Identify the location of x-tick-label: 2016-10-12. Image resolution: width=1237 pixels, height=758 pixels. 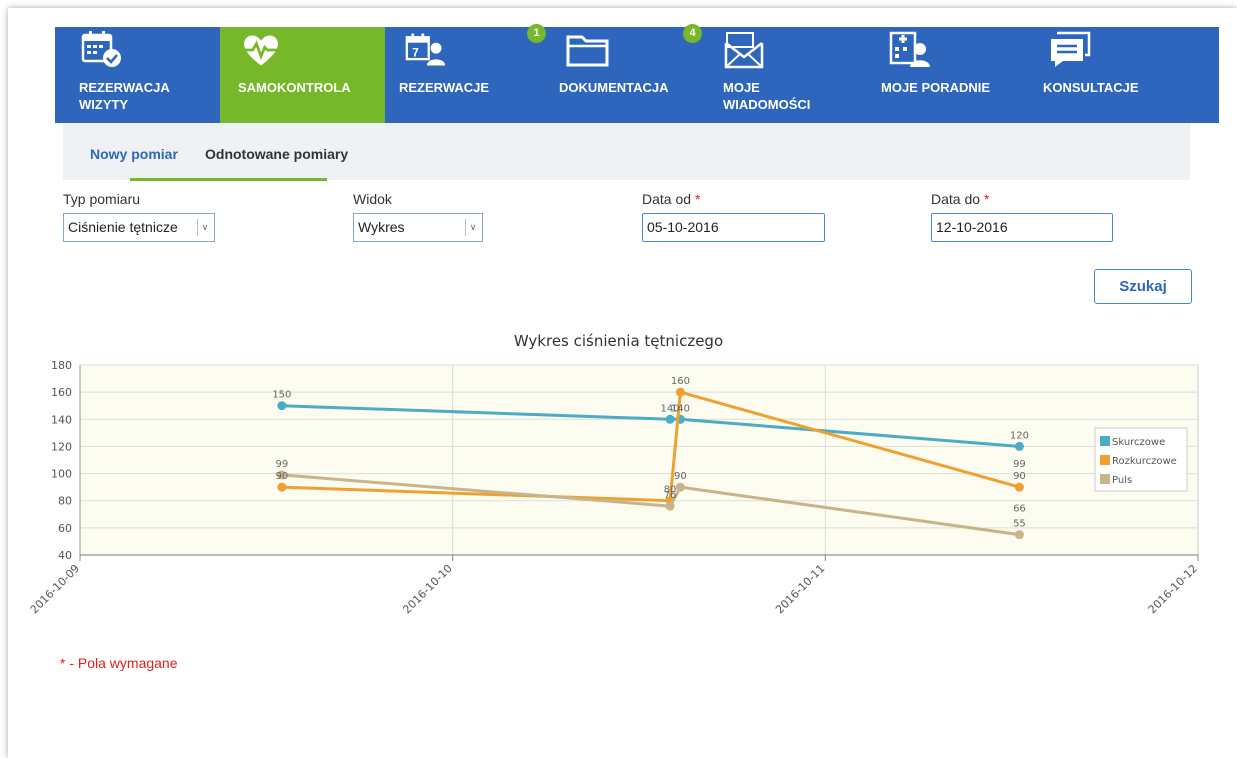
(1173, 589).